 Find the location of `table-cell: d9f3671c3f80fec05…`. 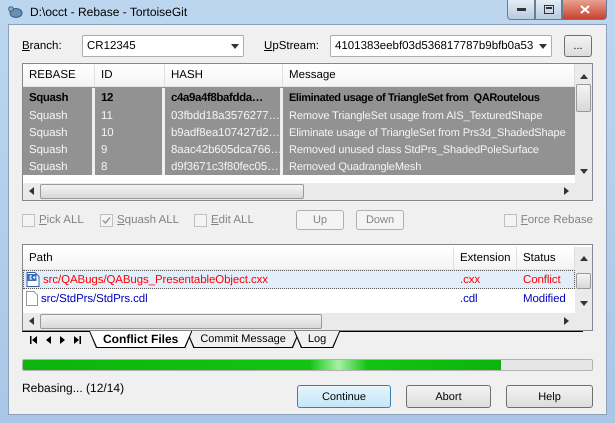

table-cell: d9f3671c3f80fec05… is located at coordinates (224, 166).